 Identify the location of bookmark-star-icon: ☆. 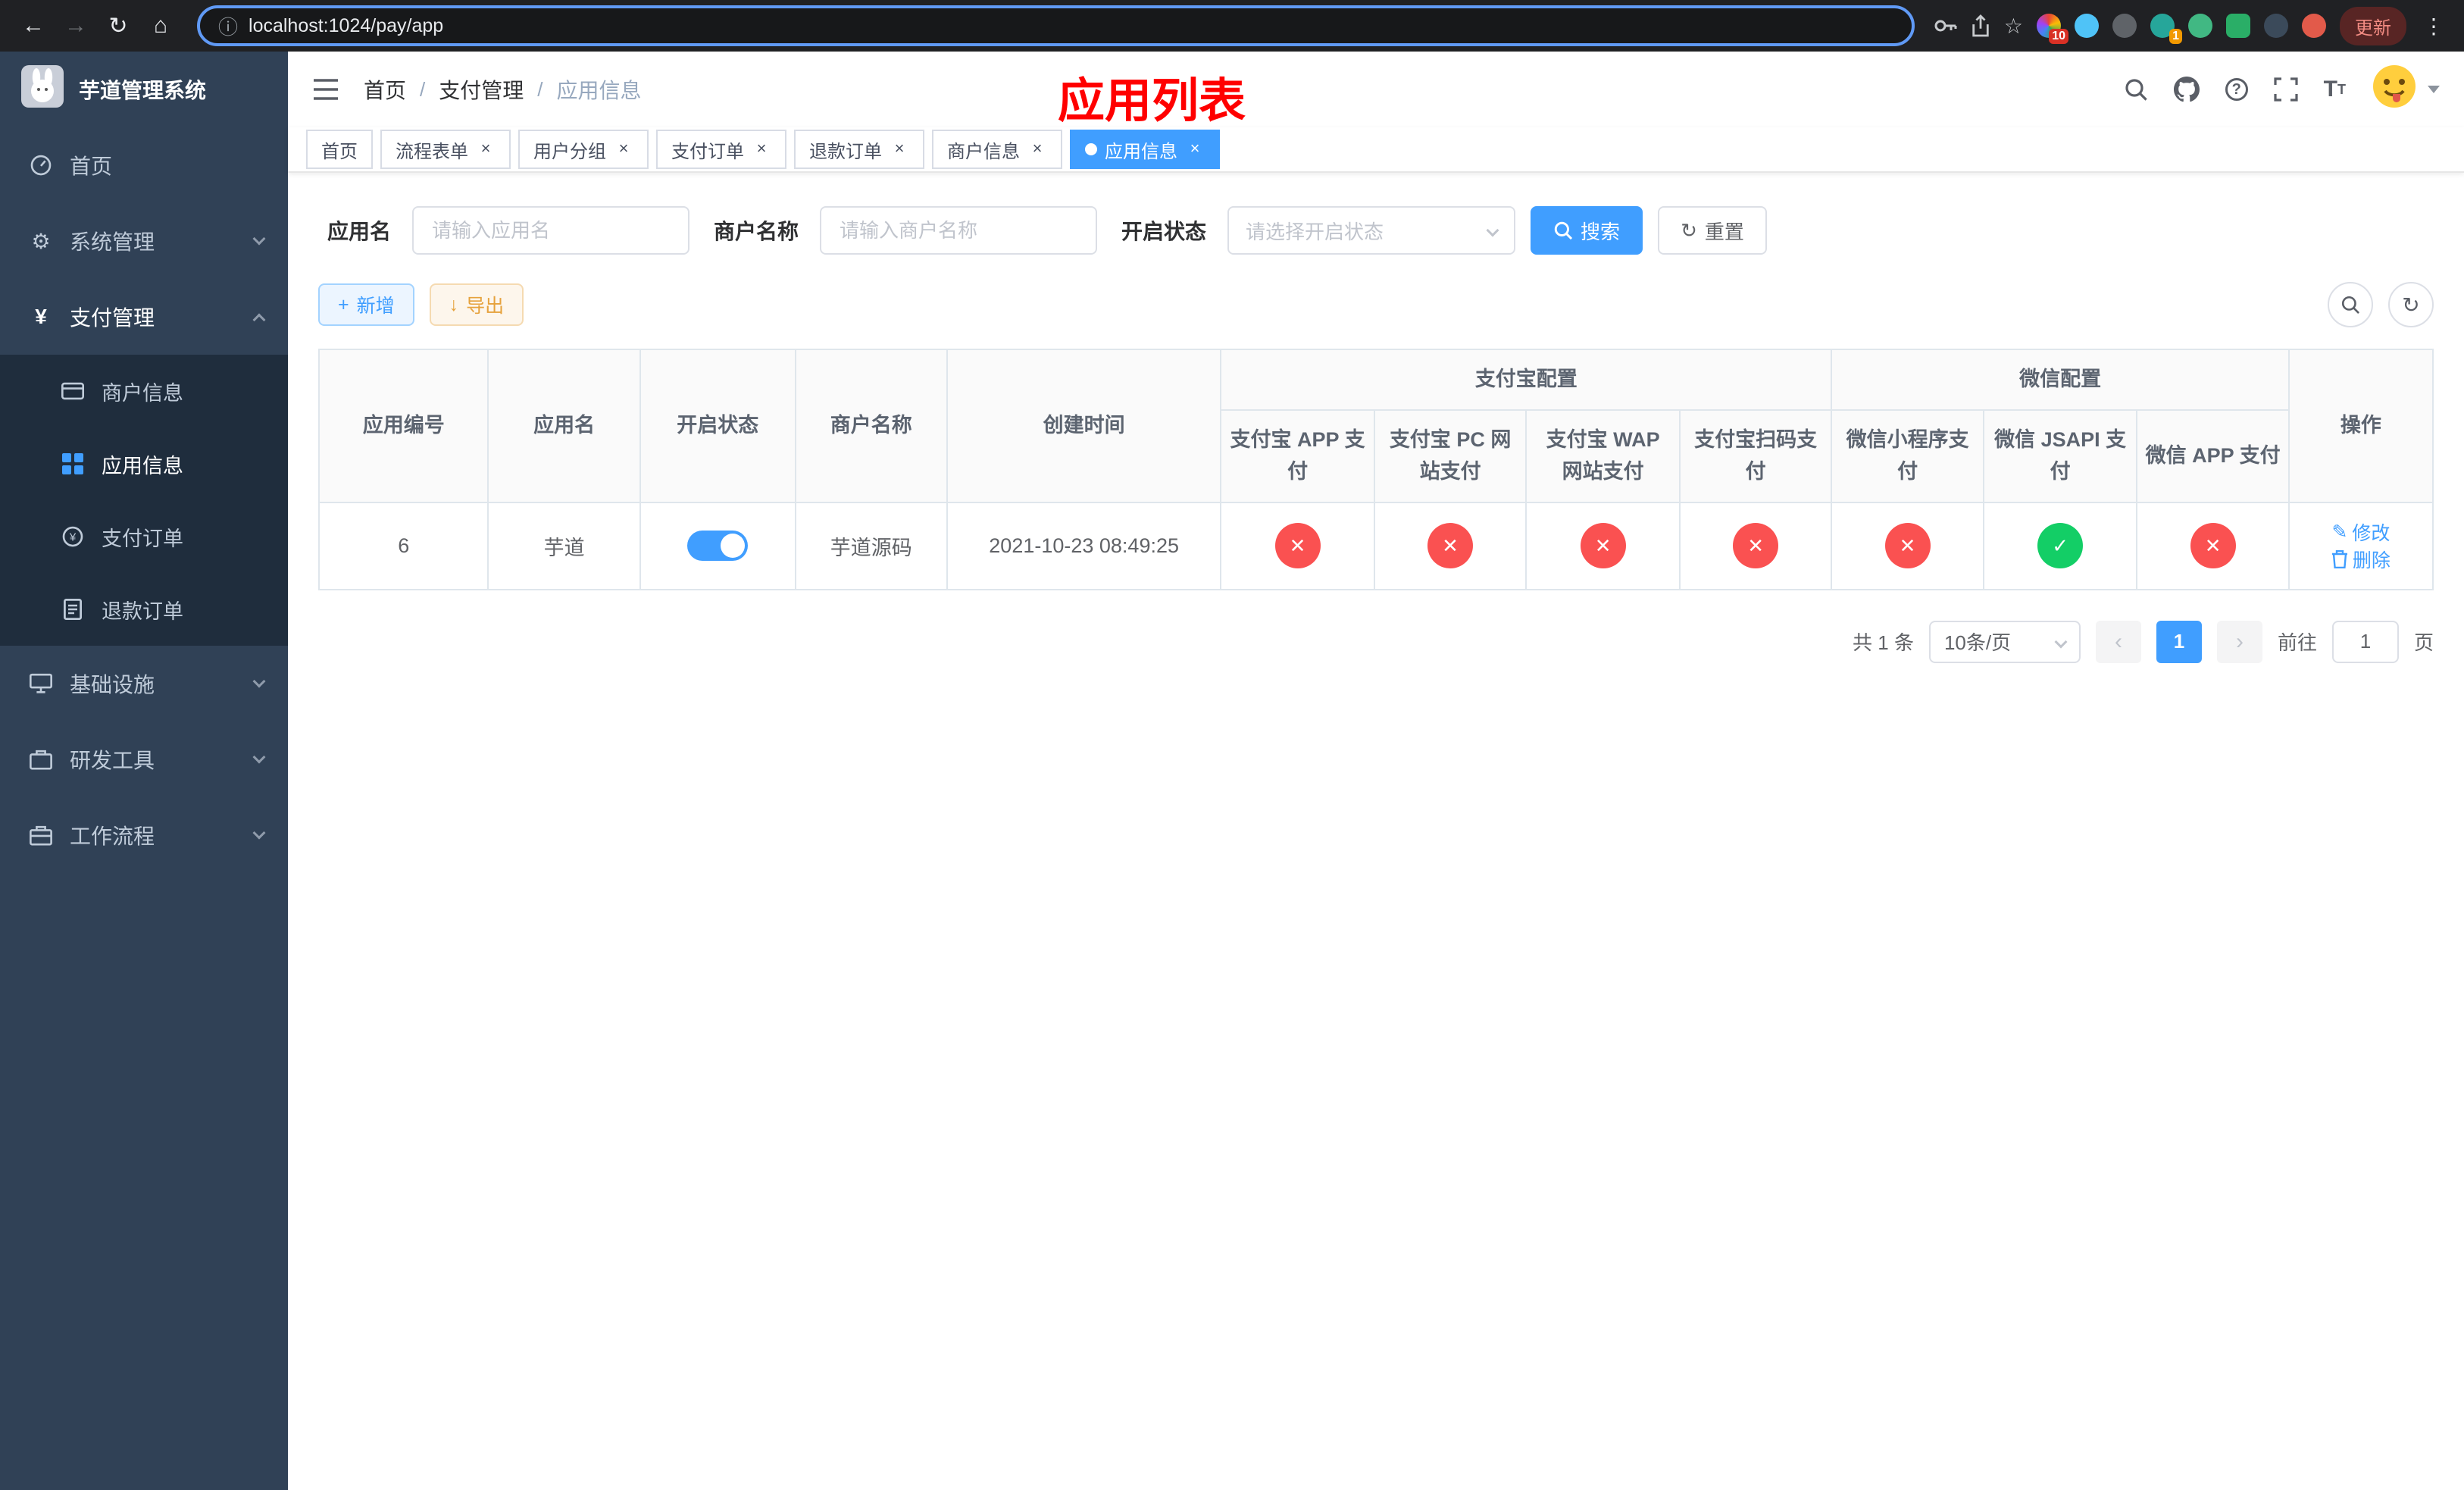
(2013, 27).